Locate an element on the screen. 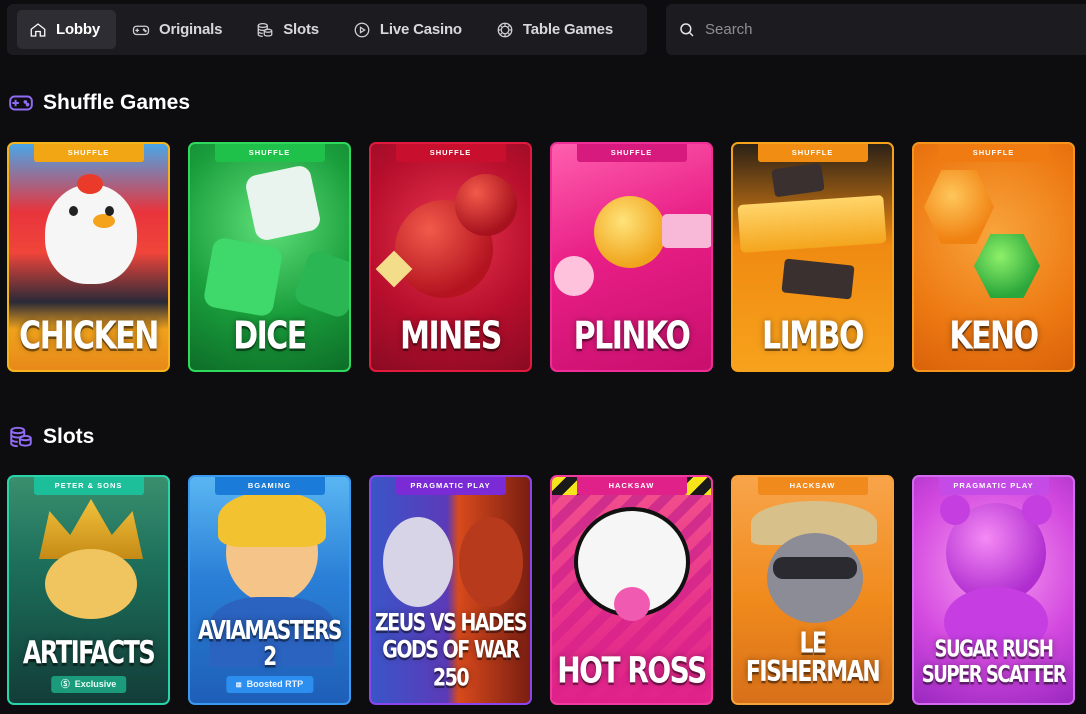 Image resolution: width=1086 pixels, height=714 pixels. game-title: PLINKO is located at coordinates (632, 336).